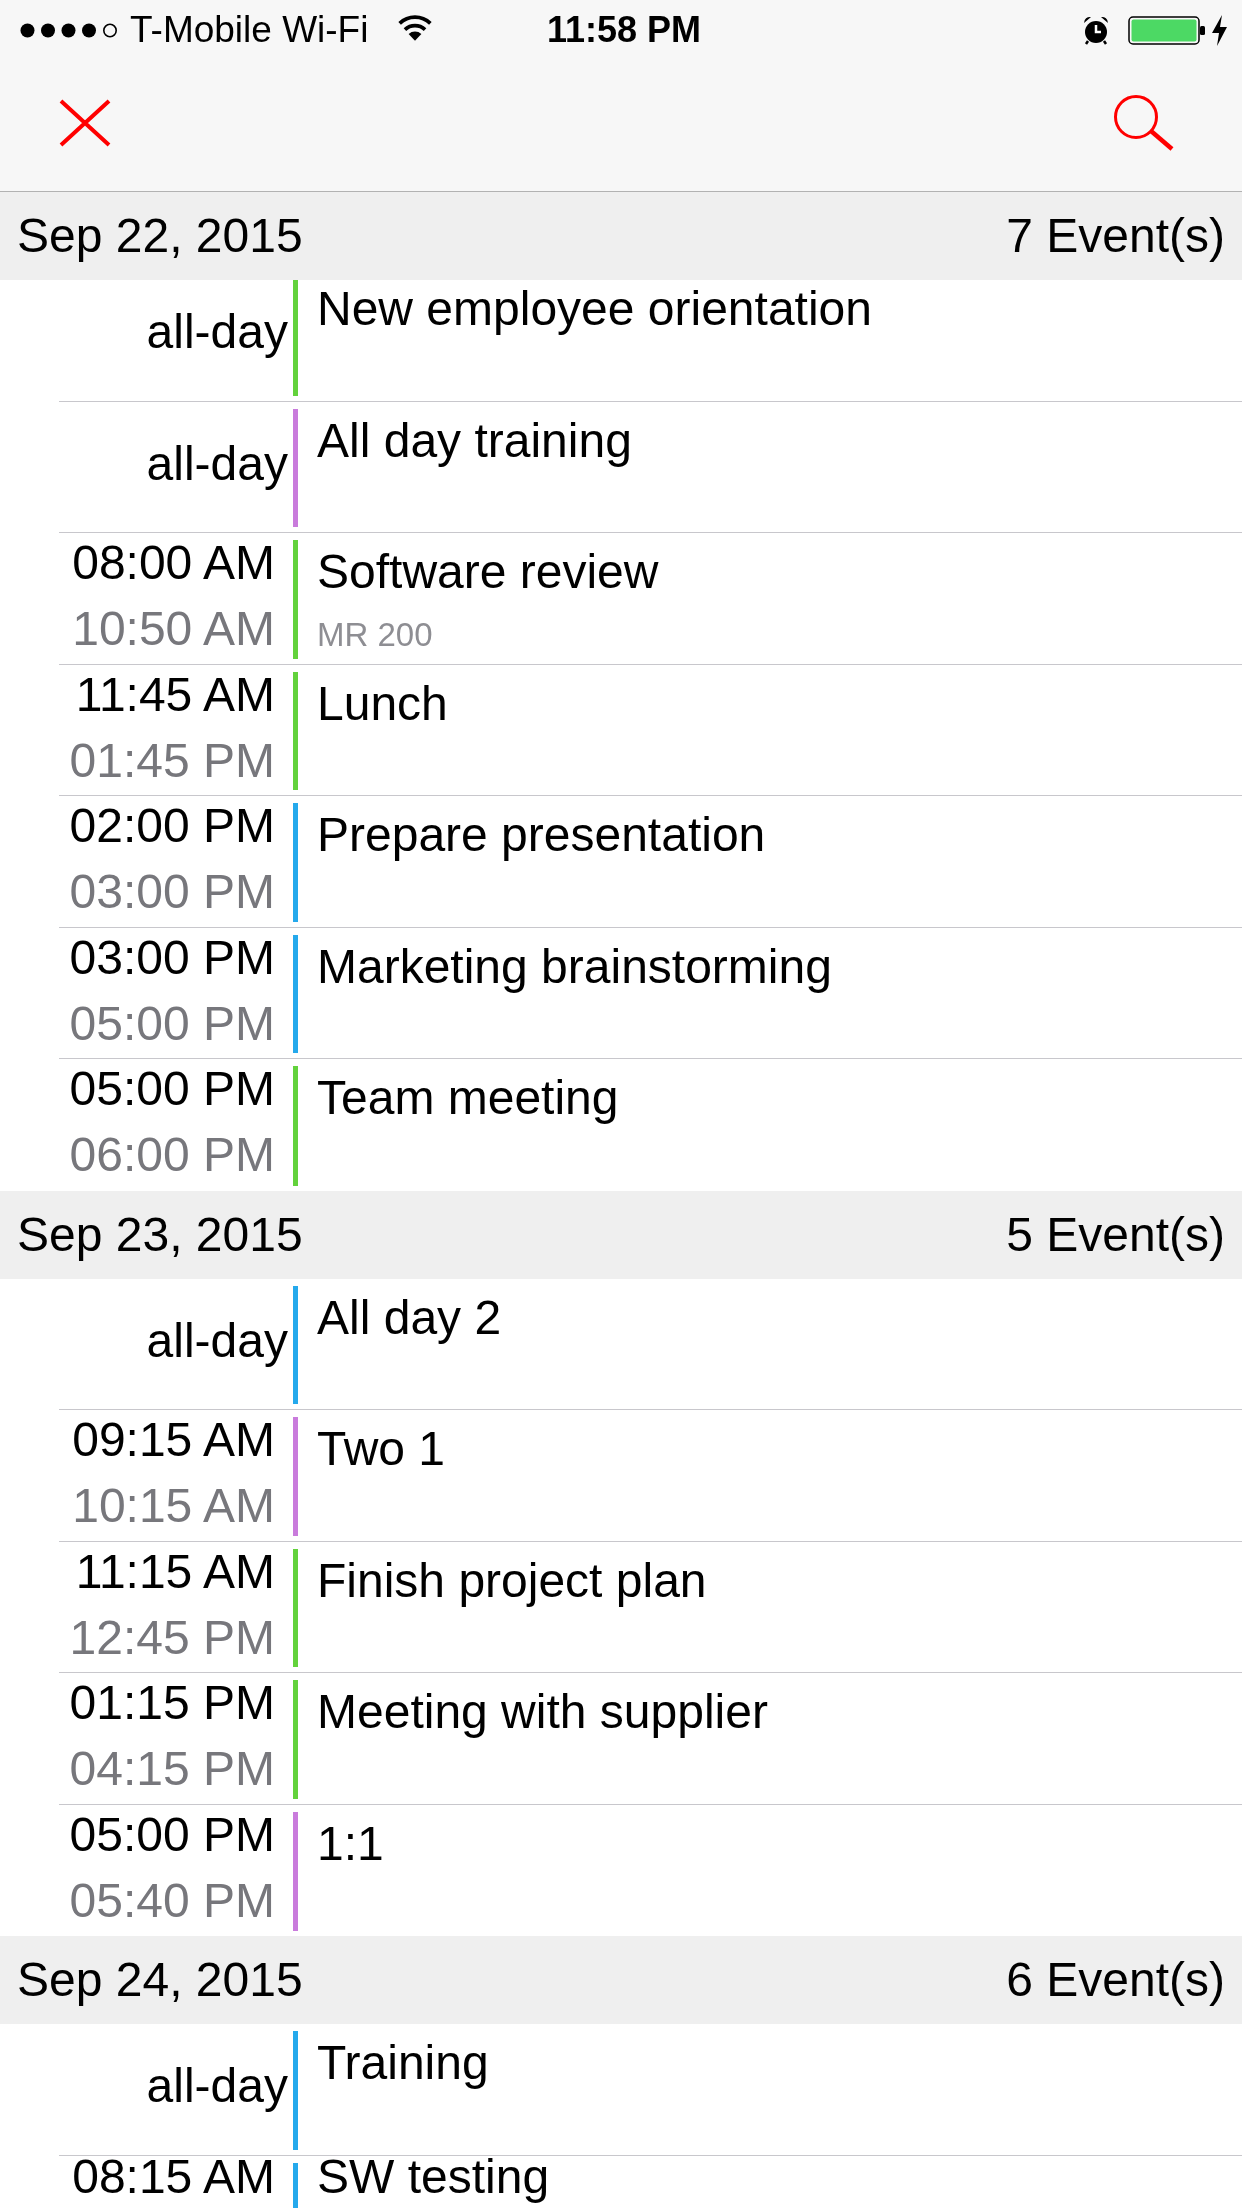 This screenshot has width=1242, height=2208. I want to click on end-time: 10:50 AM, so click(173, 629).